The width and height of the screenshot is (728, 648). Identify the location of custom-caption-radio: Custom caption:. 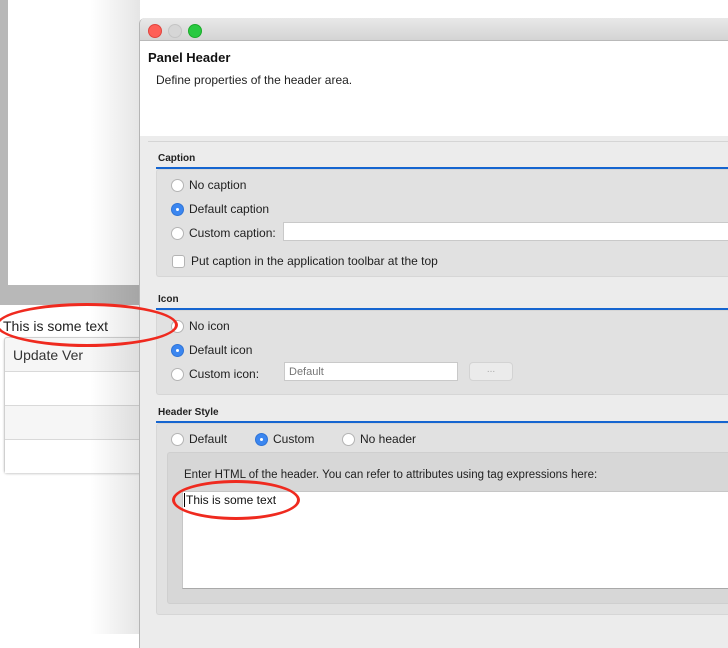
(223, 233).